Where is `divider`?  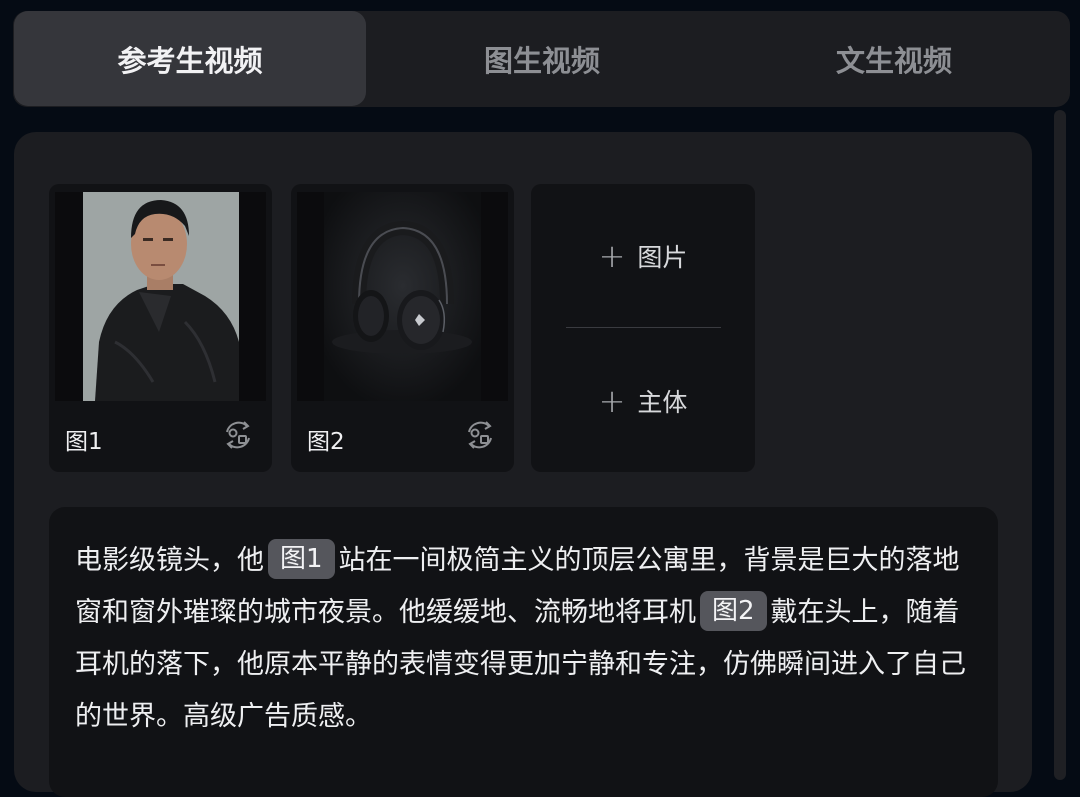 divider is located at coordinates (643, 327).